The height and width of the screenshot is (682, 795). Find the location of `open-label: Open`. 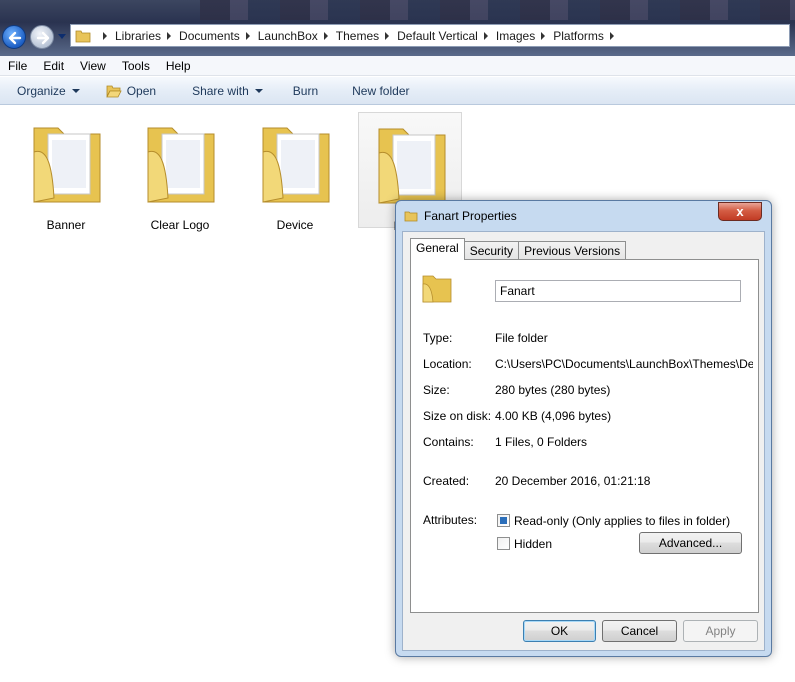

open-label: Open is located at coordinates (141, 90).